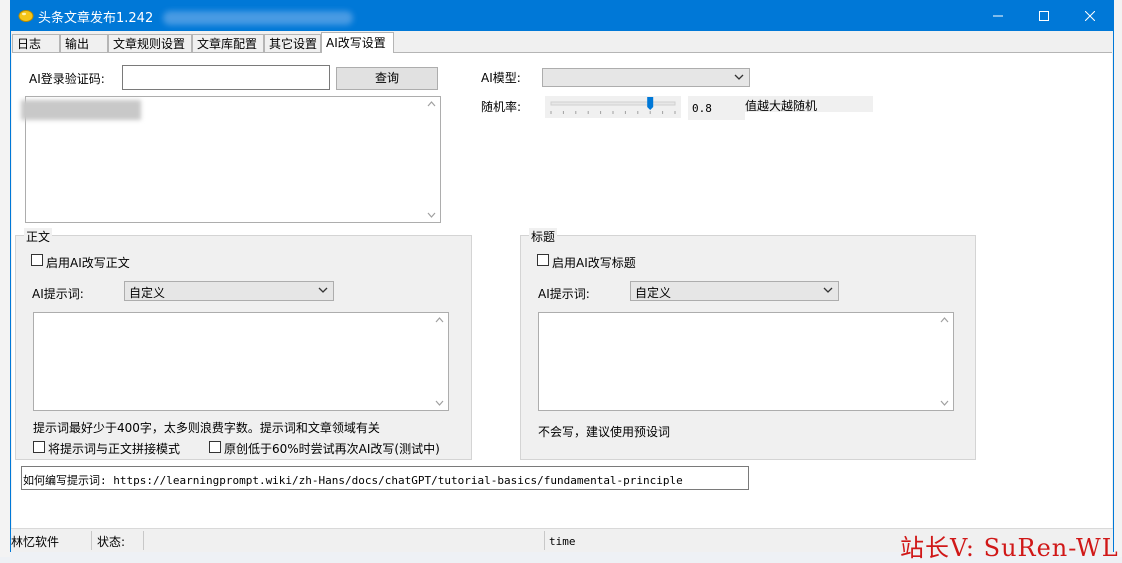 The height and width of the screenshot is (563, 1122). What do you see at coordinates (543, 260) in the screenshot?
I see `enable-title-rewrite-checkbox` at bounding box center [543, 260].